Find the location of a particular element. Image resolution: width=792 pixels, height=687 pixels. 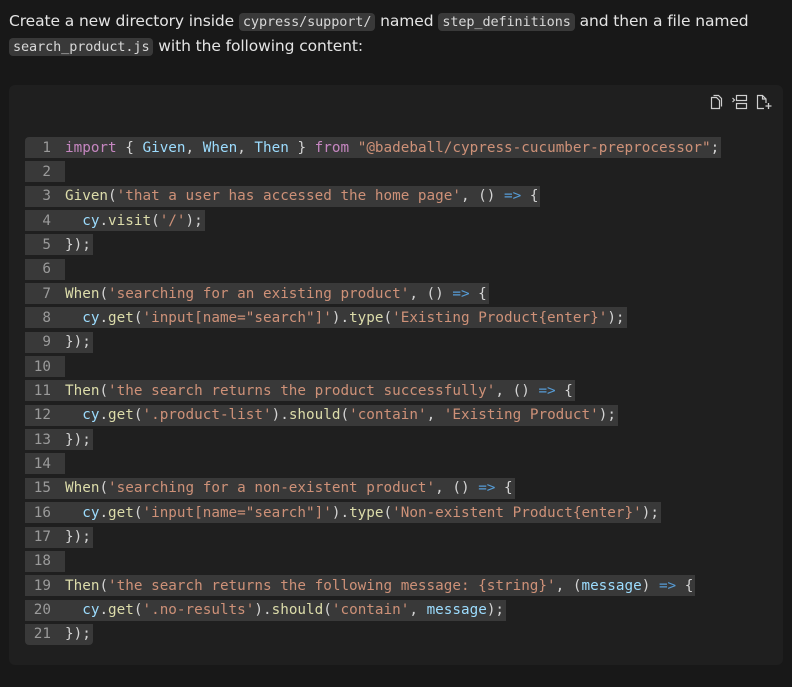

code-line-content: 17}); is located at coordinates (59, 537).